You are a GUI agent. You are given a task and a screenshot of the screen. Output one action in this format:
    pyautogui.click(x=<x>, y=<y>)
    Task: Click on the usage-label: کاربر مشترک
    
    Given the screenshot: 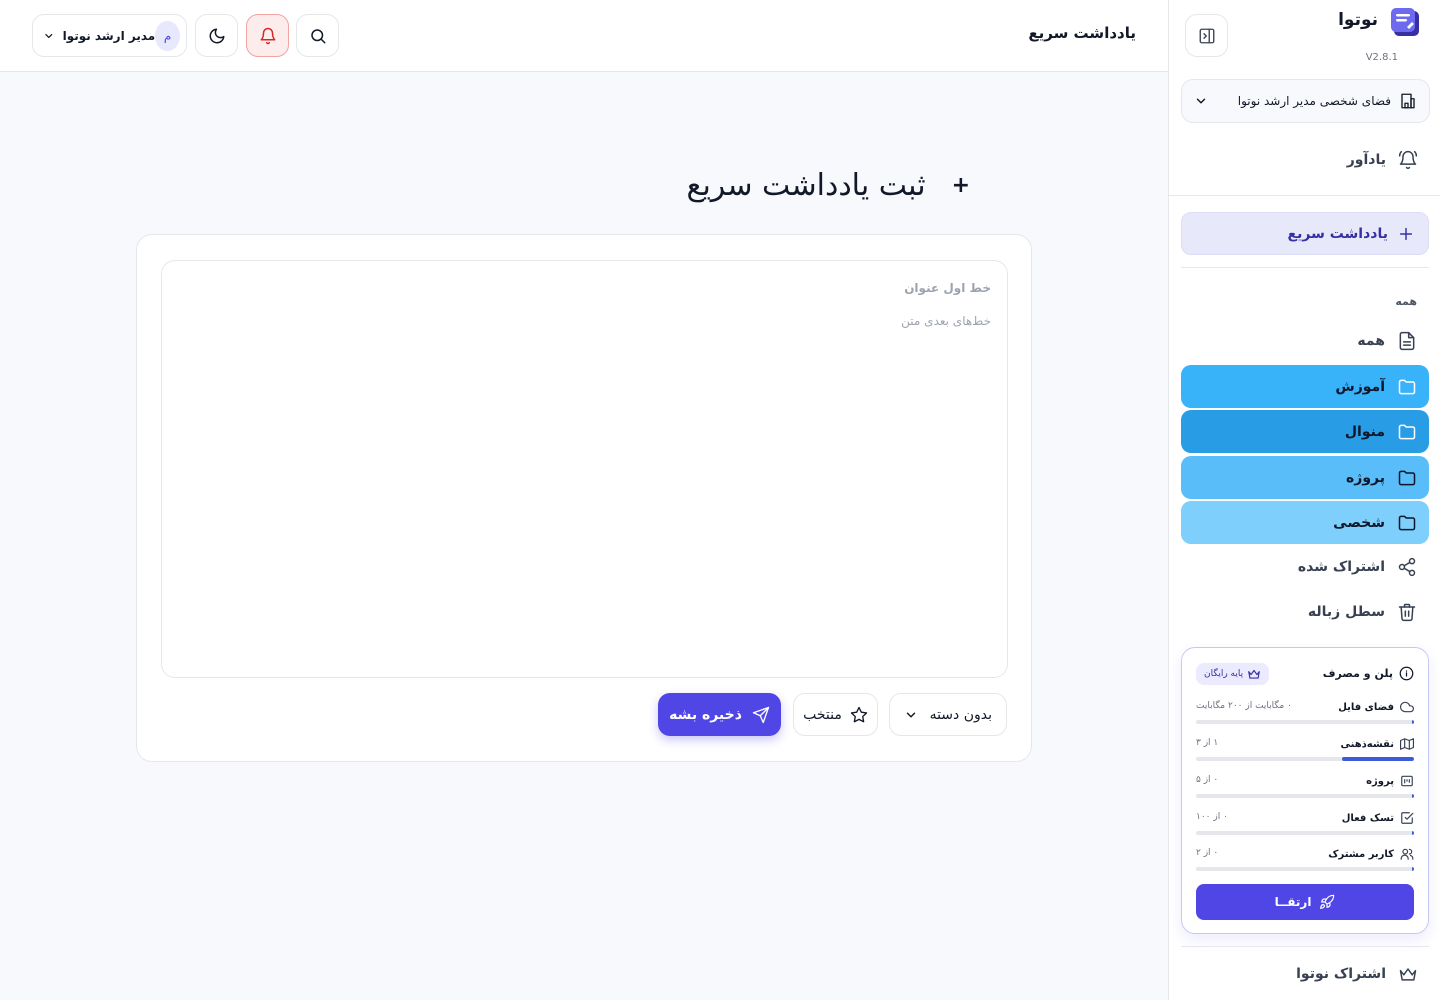 What is the action you would take?
    pyautogui.click(x=1361, y=854)
    